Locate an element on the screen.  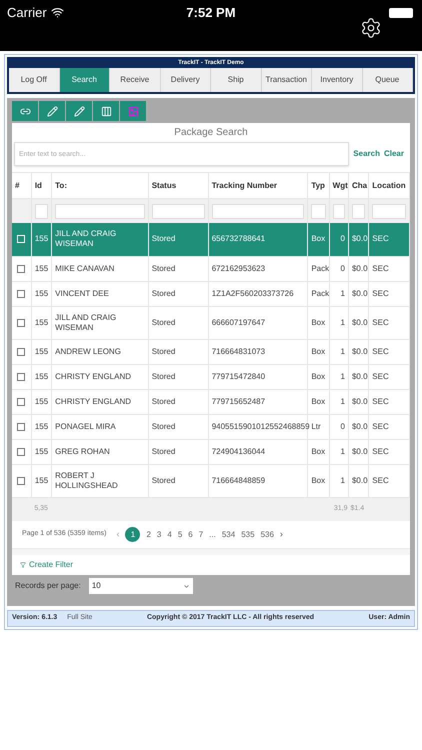
create-filter-link: Create Filter is located at coordinates (51, 565).